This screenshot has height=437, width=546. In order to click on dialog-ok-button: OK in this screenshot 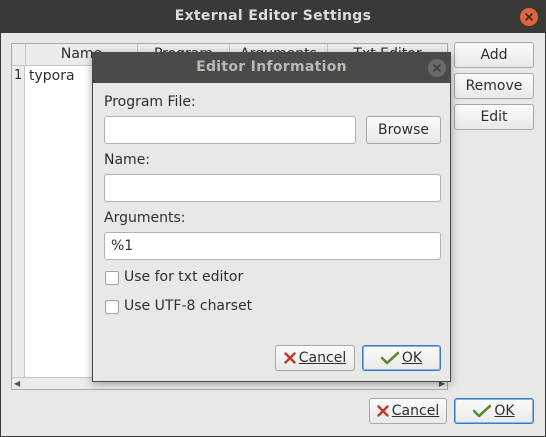, I will do `click(401, 358)`.